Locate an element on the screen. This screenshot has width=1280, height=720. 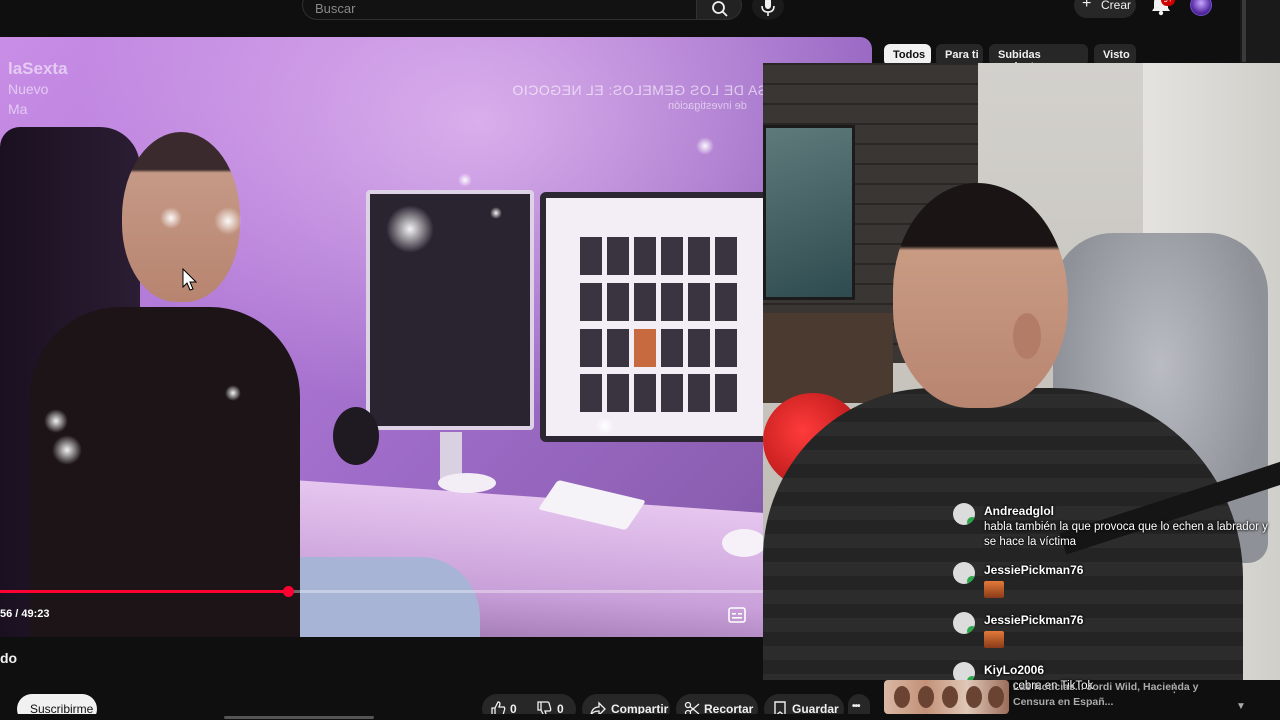
video-frame-poster-grid is located at coordinates (659, 326).